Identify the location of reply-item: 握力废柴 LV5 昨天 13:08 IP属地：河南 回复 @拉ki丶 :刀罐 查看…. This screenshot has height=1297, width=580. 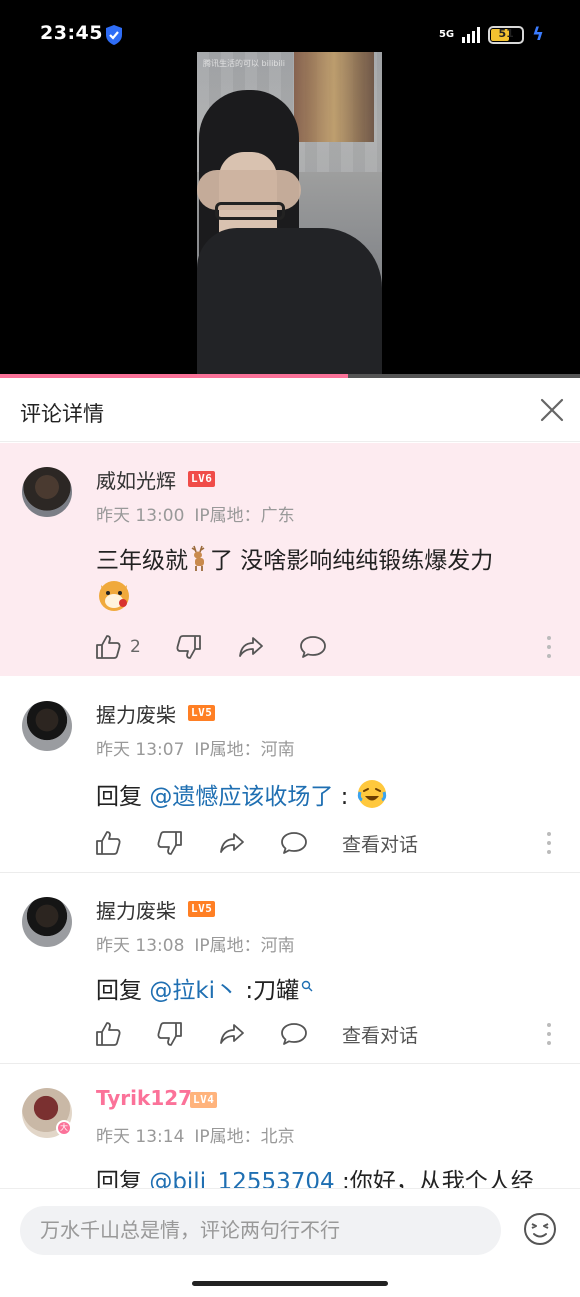
(290, 968).